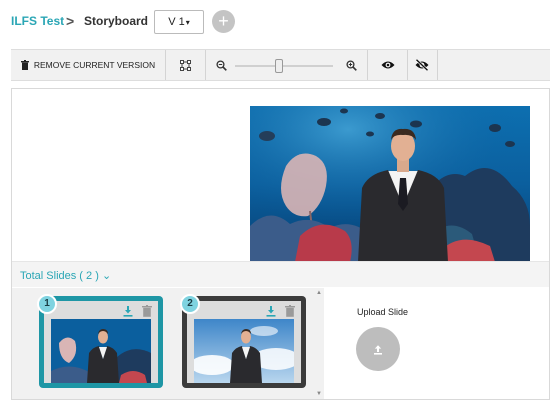 The width and height of the screenshot is (550, 408). What do you see at coordinates (106, 276) in the screenshot?
I see `chevron-down-icon: ⌄` at bounding box center [106, 276].